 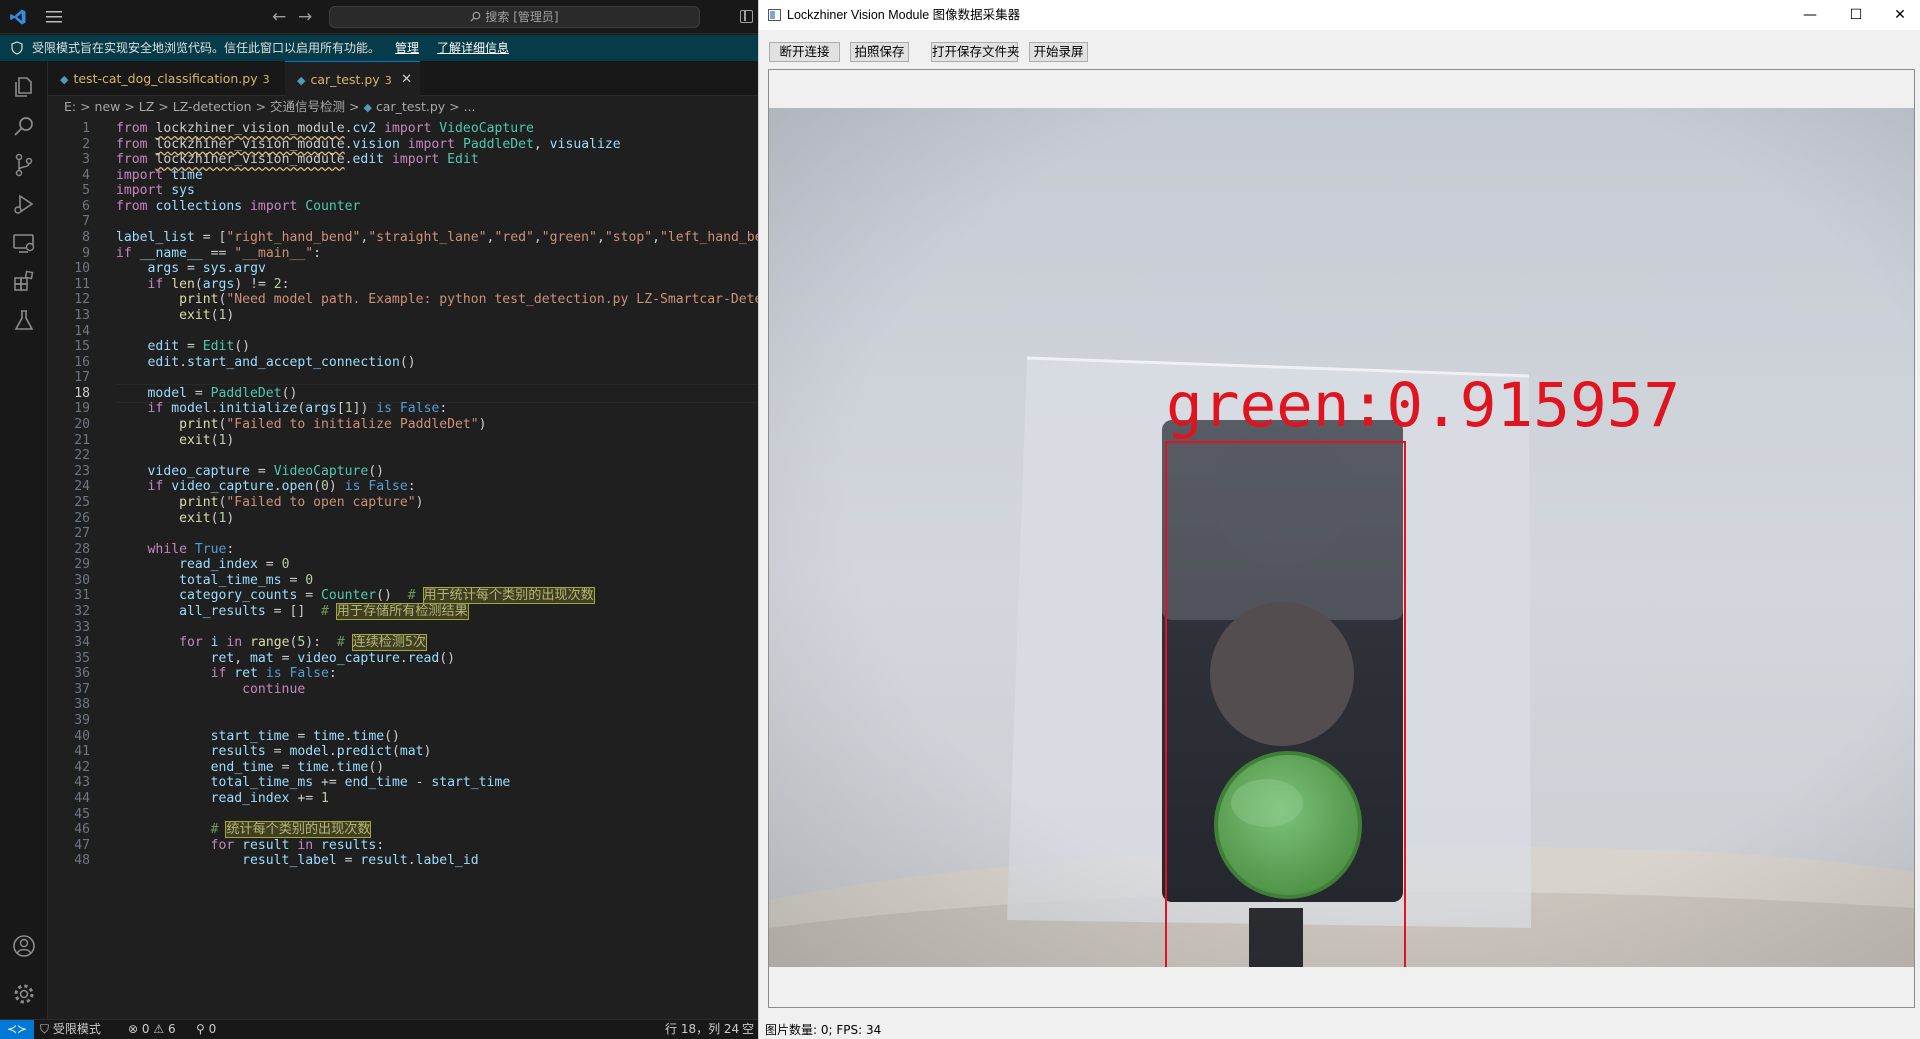 What do you see at coordinates (279, 17) in the screenshot?
I see `back-arrow-icon: ←` at bounding box center [279, 17].